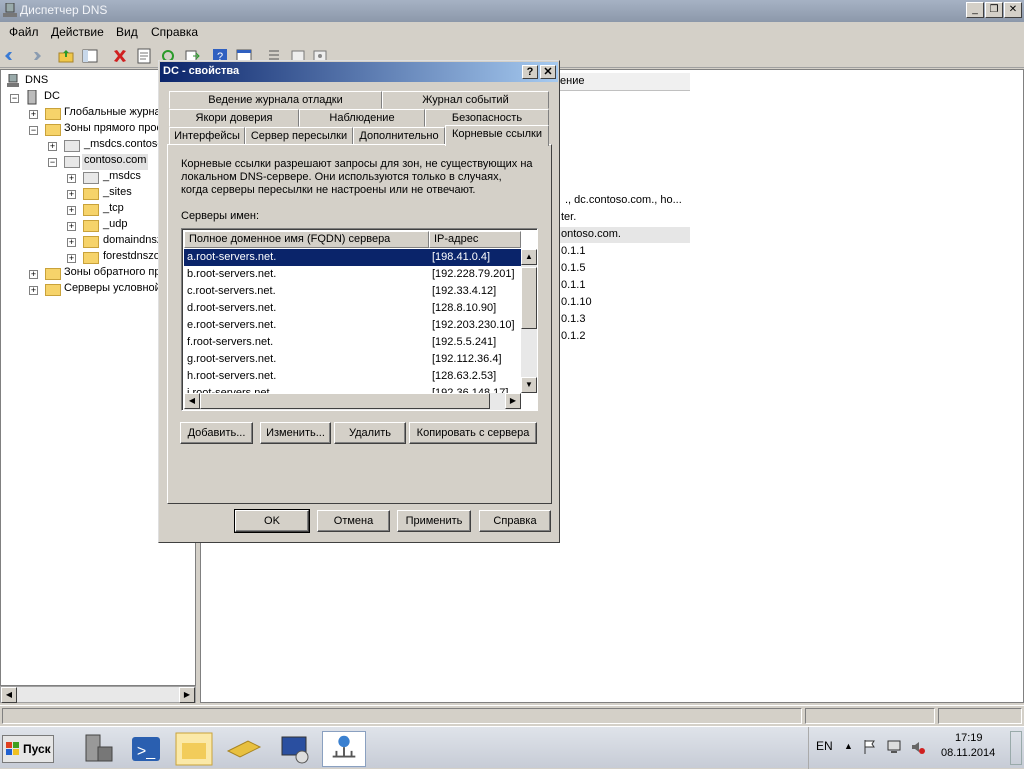 Image resolution: width=1024 pixels, height=769 pixels. What do you see at coordinates (306, 239) in the screenshot?
I see `column-header-fqdn: Полное доменное имя (FQDN) сервера` at bounding box center [306, 239].